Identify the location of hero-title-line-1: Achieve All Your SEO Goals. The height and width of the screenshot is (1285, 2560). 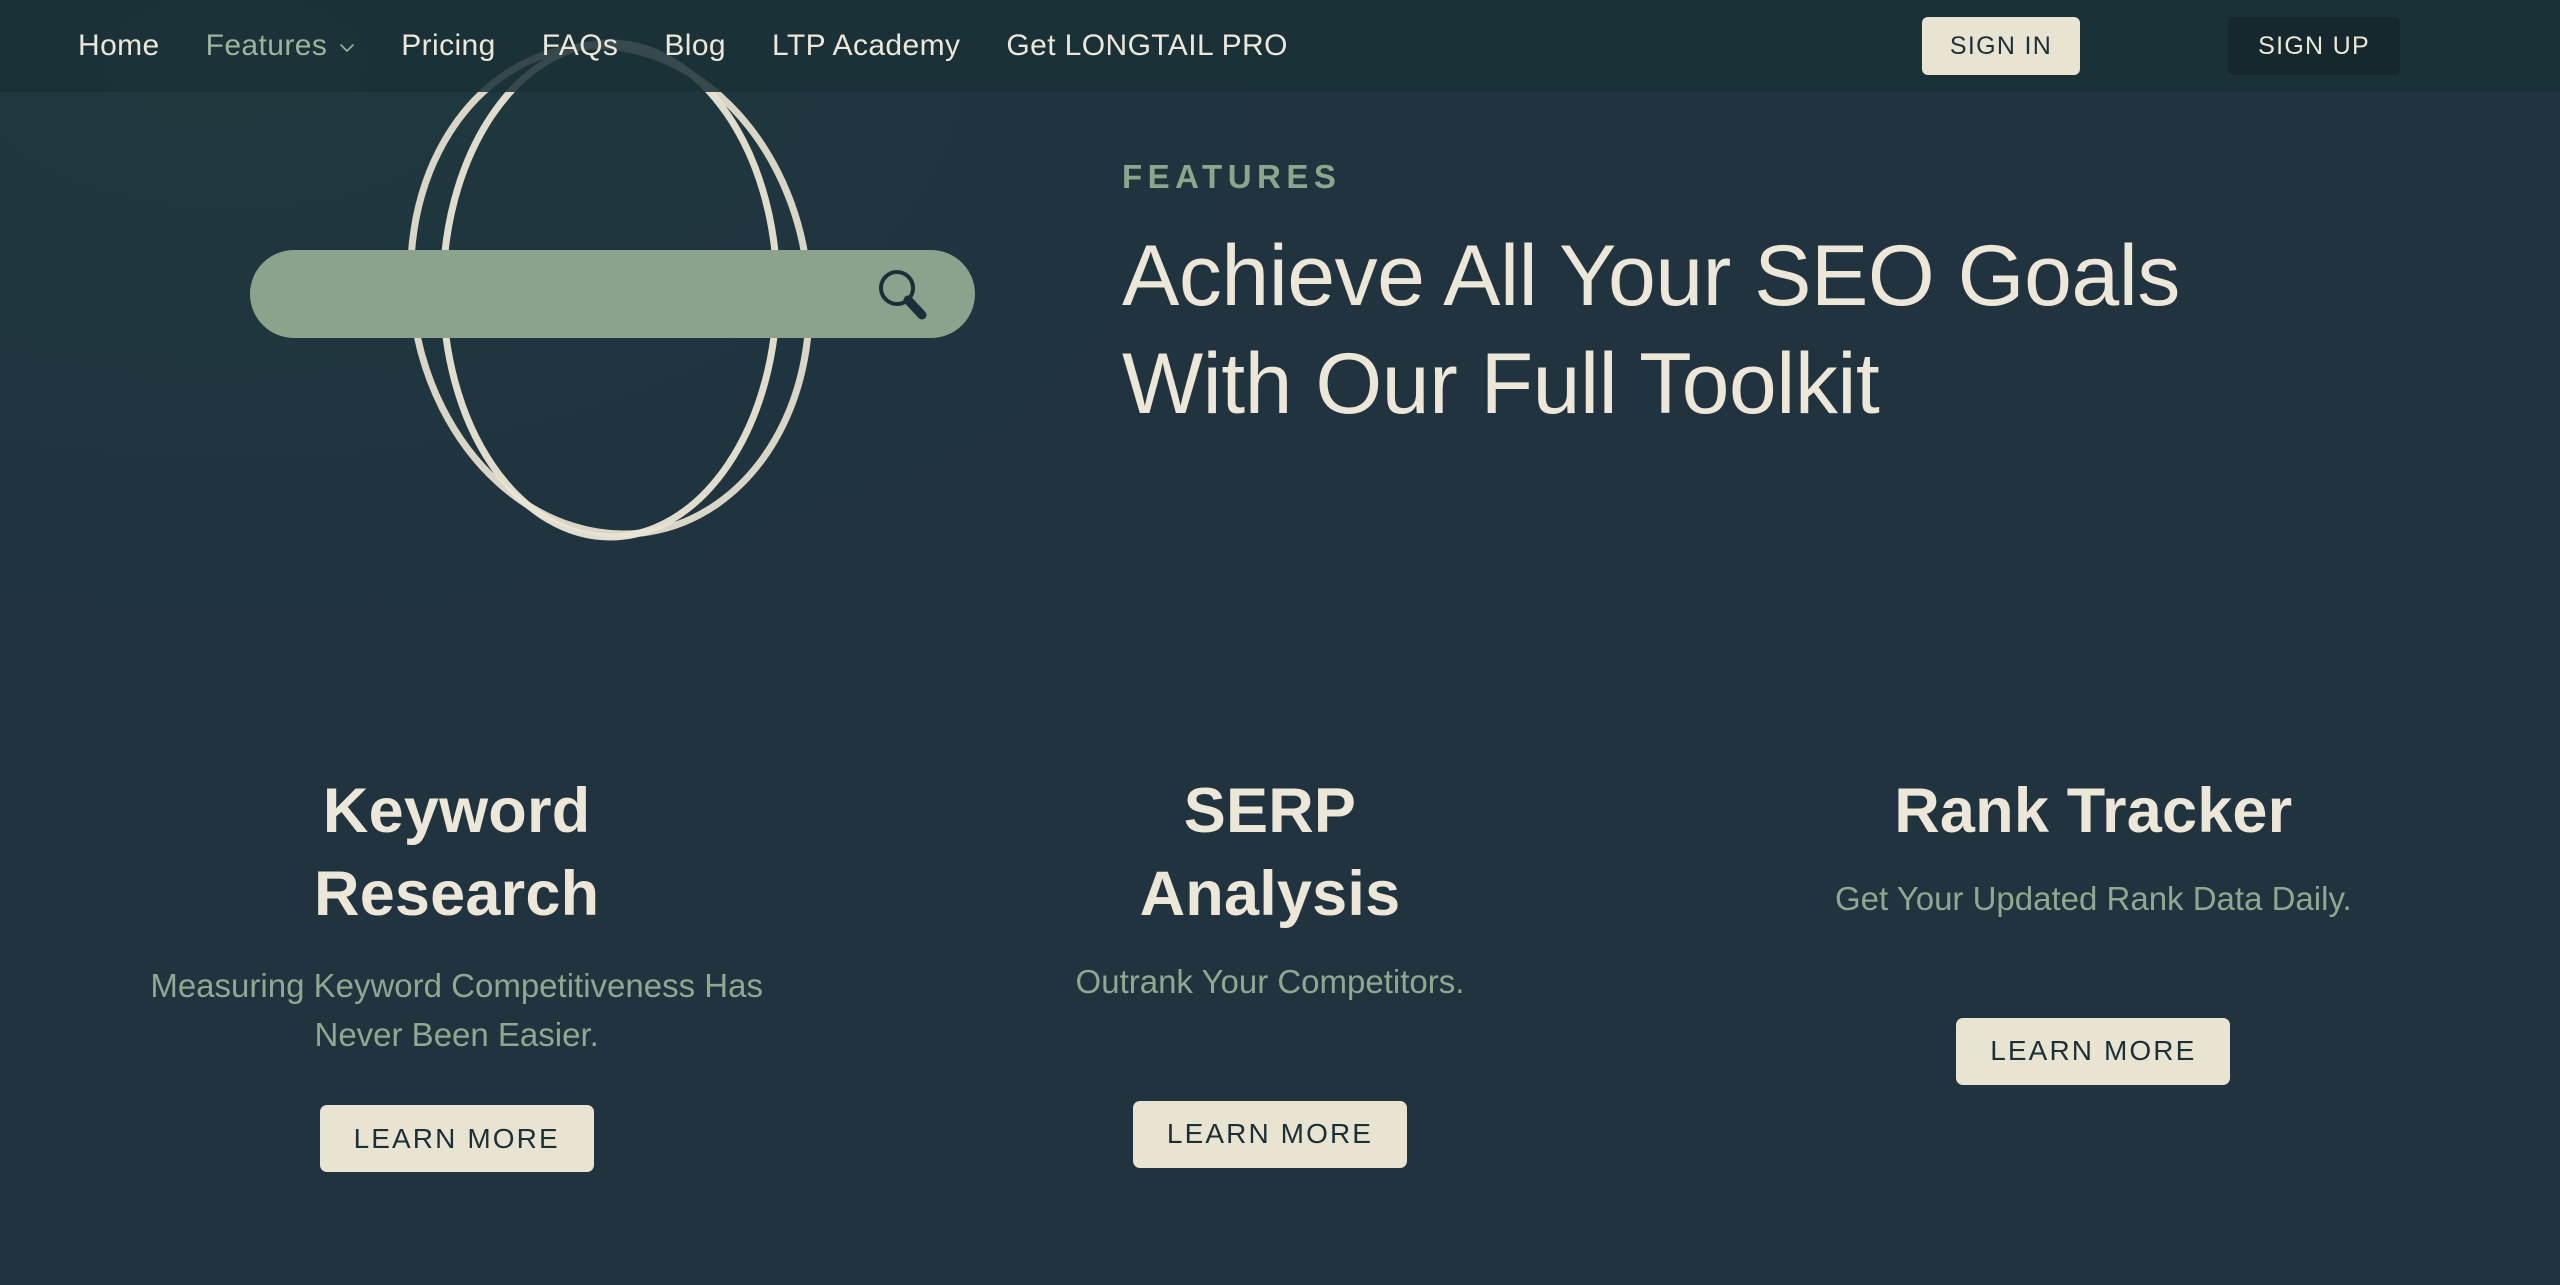
(1651, 276).